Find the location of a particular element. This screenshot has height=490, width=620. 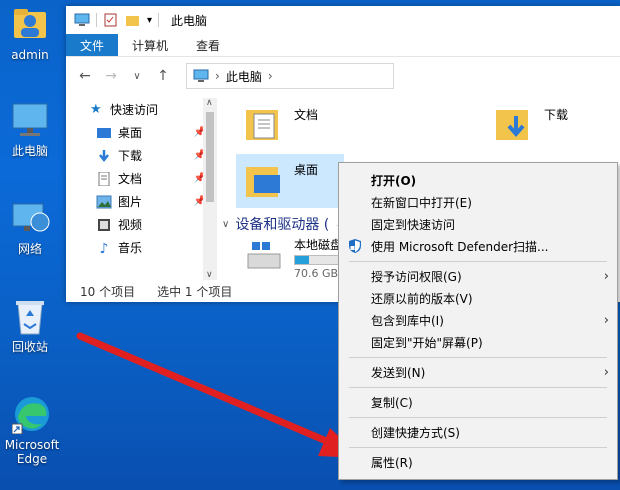

group-header-devices: ∨ 设备和驱动器 ( is located at coordinates (275, 224).